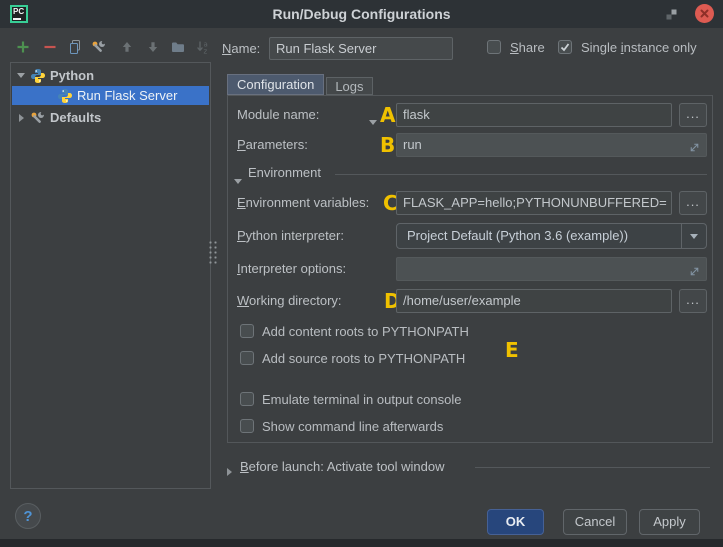 The height and width of the screenshot is (547, 723). I want to click on tab-bar: Configuration Logs, so click(300, 84).